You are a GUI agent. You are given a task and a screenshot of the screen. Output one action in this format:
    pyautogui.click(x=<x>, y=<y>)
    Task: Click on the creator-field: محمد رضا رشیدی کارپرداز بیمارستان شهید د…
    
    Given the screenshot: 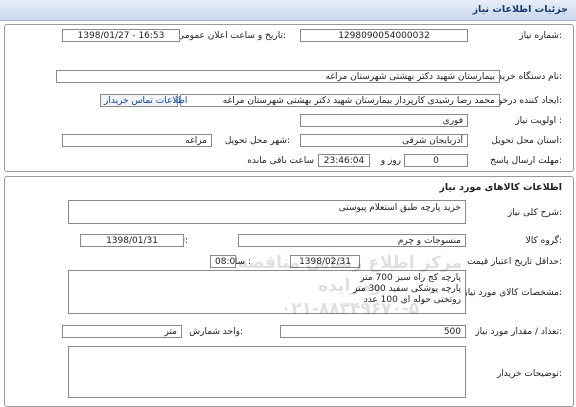 What is the action you would take?
    pyautogui.click(x=340, y=100)
    